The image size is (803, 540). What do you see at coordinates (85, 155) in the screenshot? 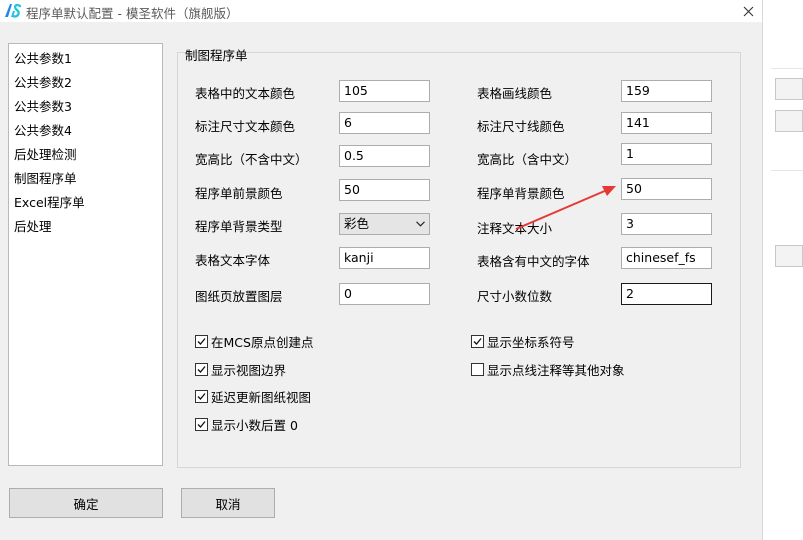
I see `nav-item-postprocess-check: 后处理检测` at bounding box center [85, 155].